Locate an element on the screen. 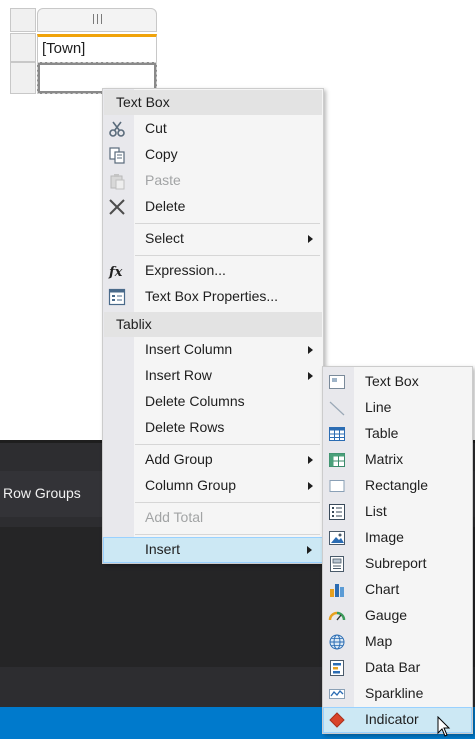  submenu-item-text-box: Text Box is located at coordinates (397, 382).